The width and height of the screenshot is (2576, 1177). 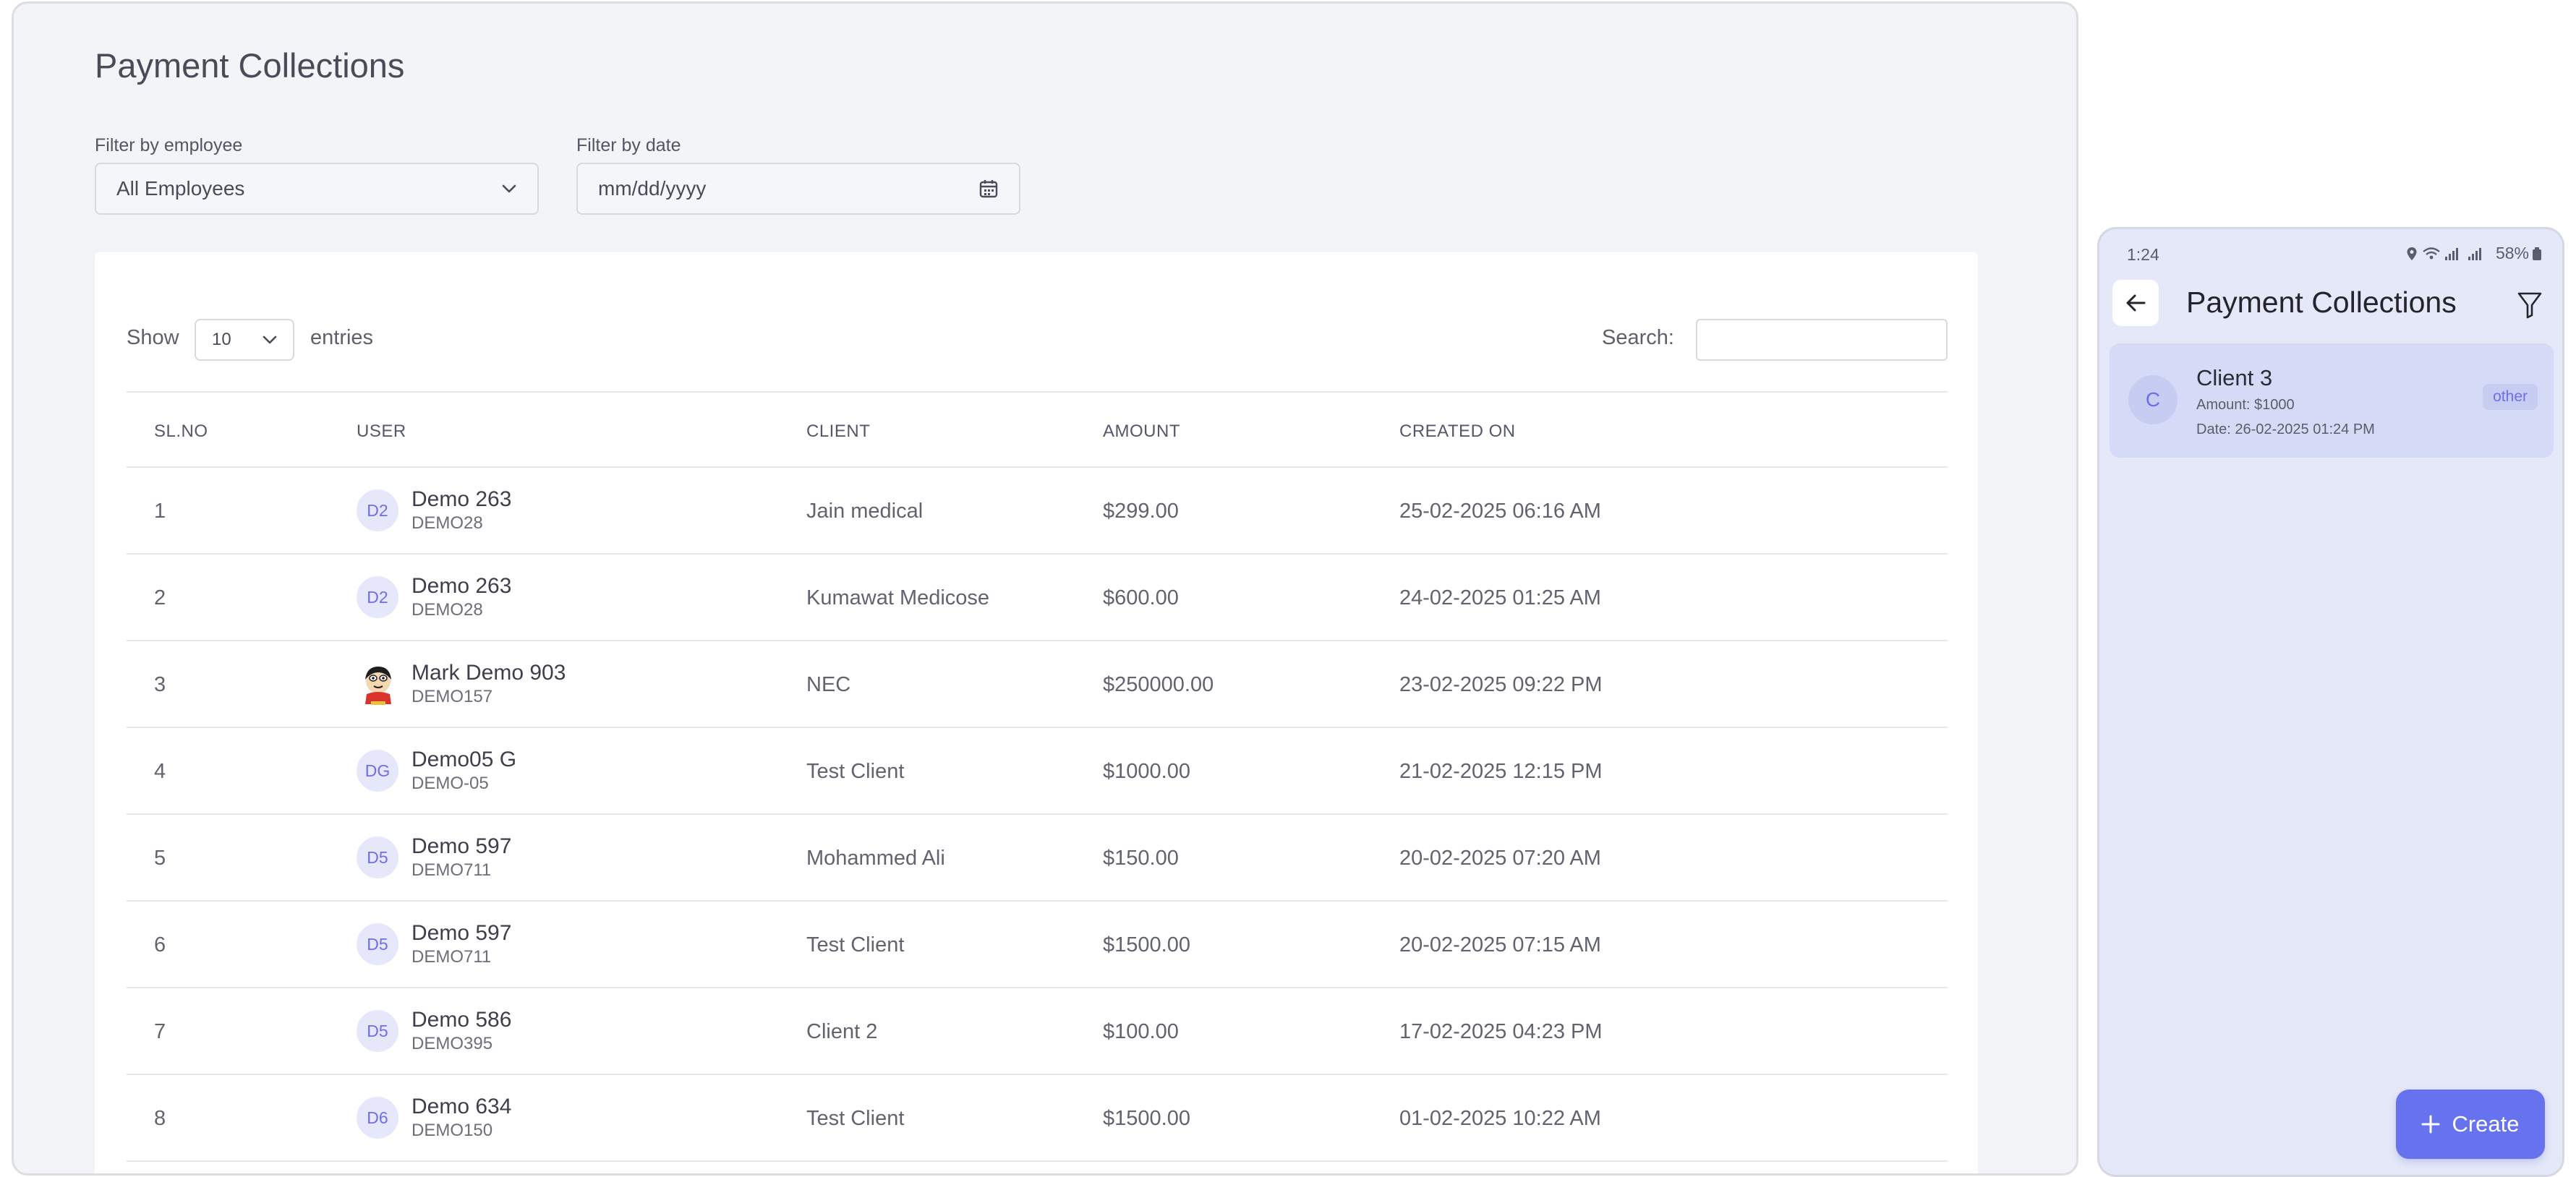 What do you see at coordinates (842, 1031) in the screenshot?
I see `cell-client: Client 2` at bounding box center [842, 1031].